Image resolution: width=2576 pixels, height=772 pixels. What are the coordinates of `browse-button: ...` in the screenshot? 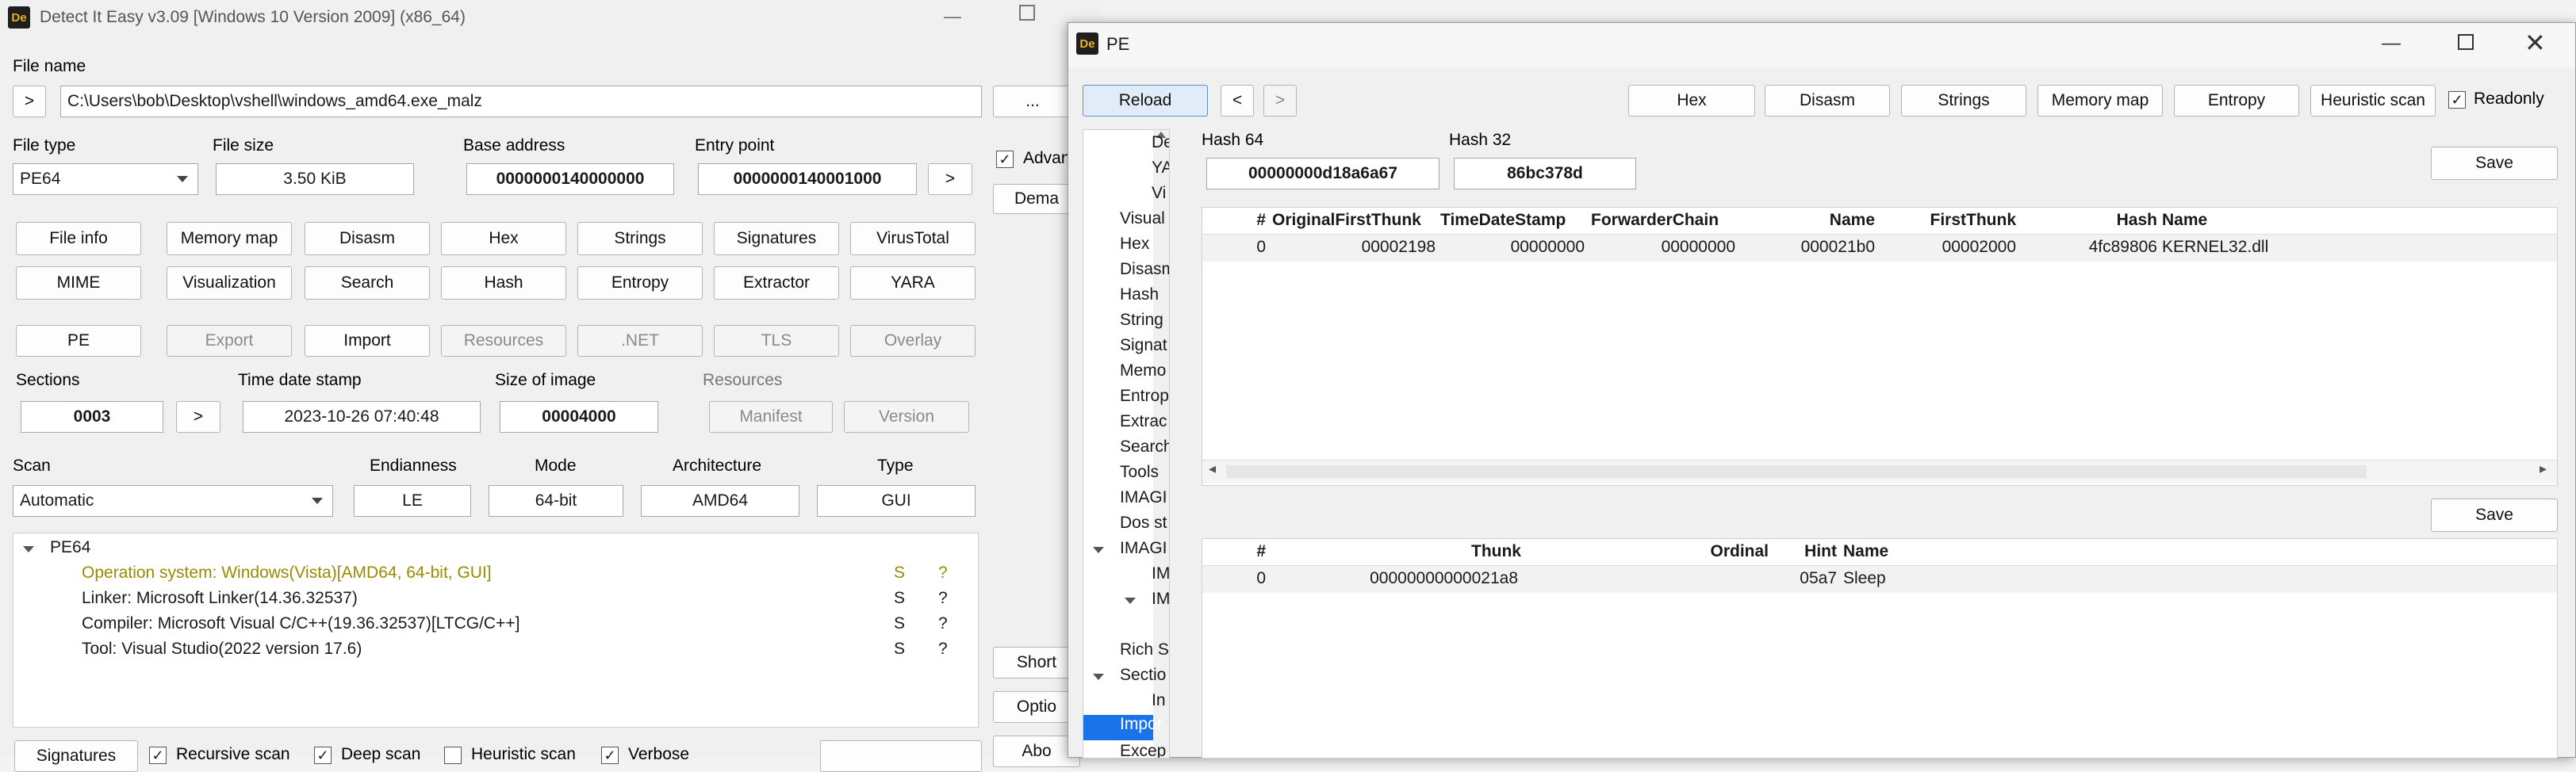 It's located at (1032, 102).